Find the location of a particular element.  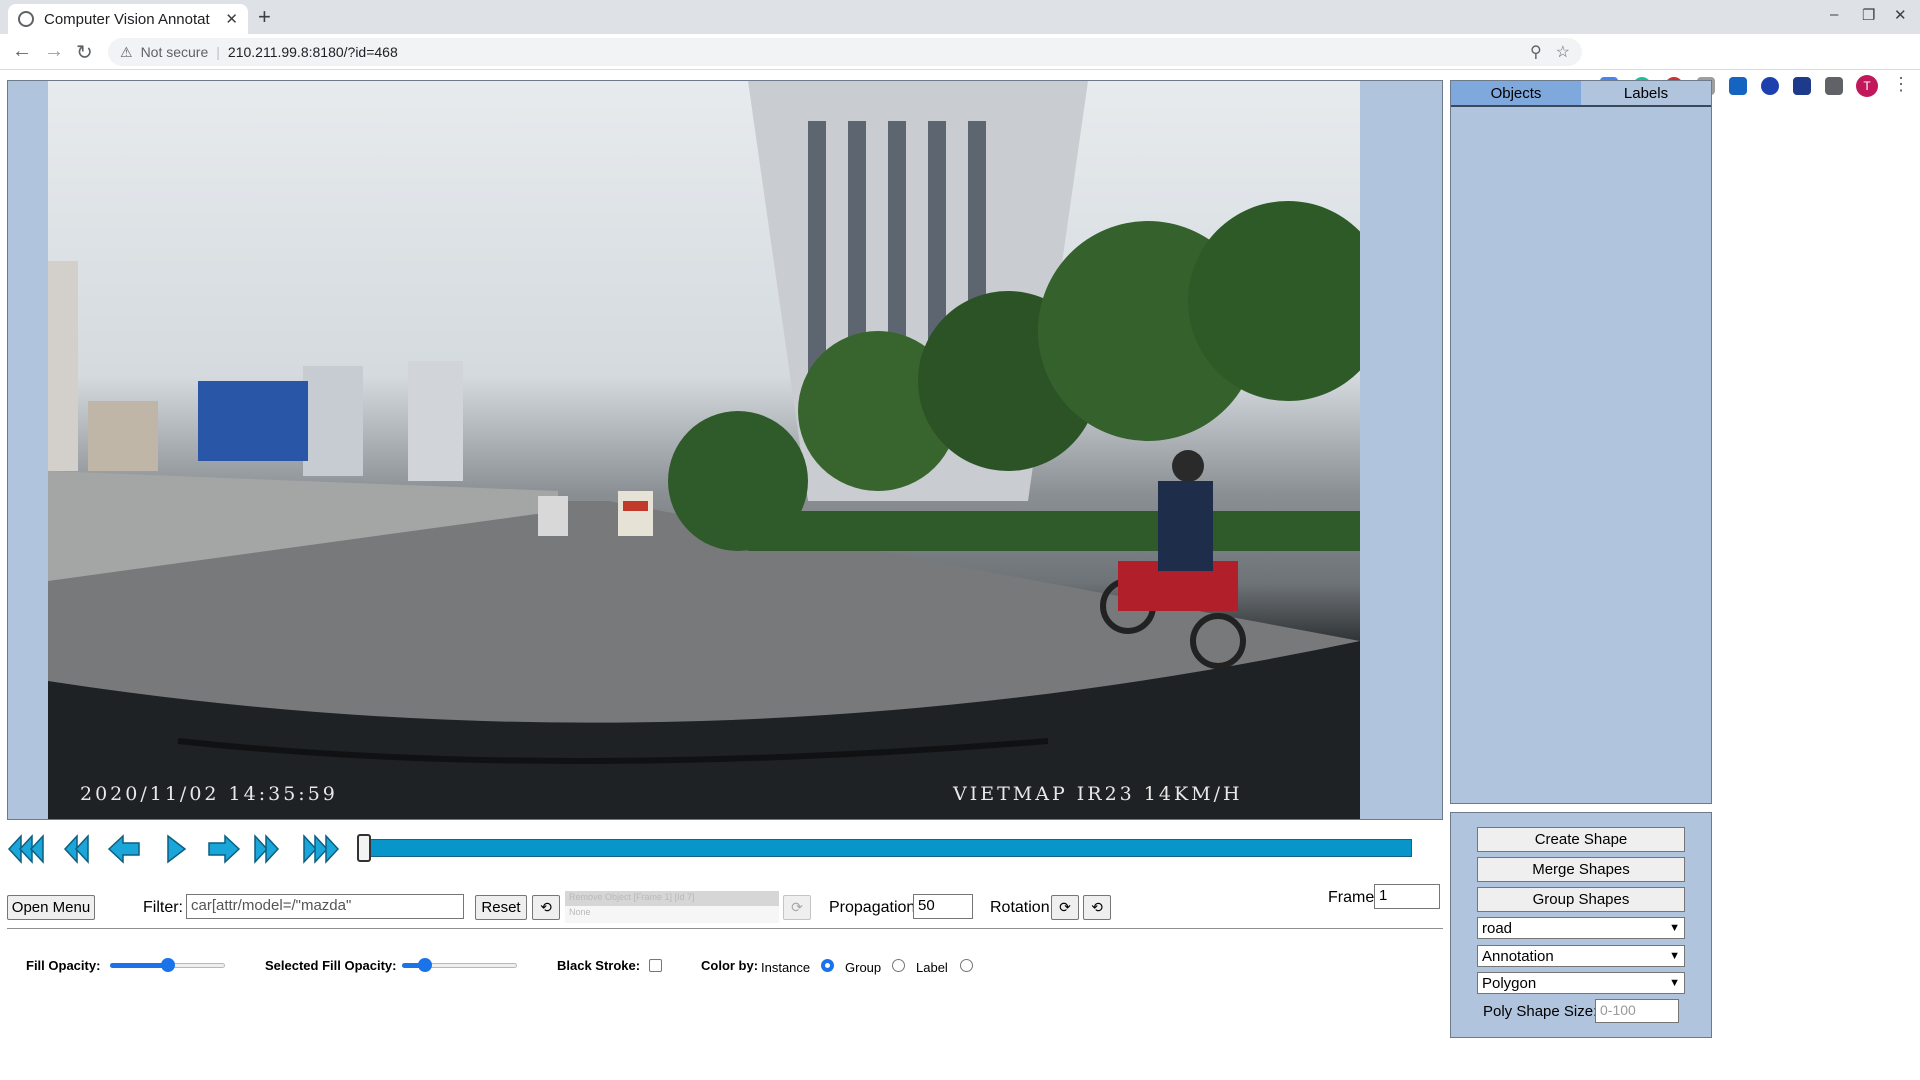

color-by-group-radio is located at coordinates (898, 965).